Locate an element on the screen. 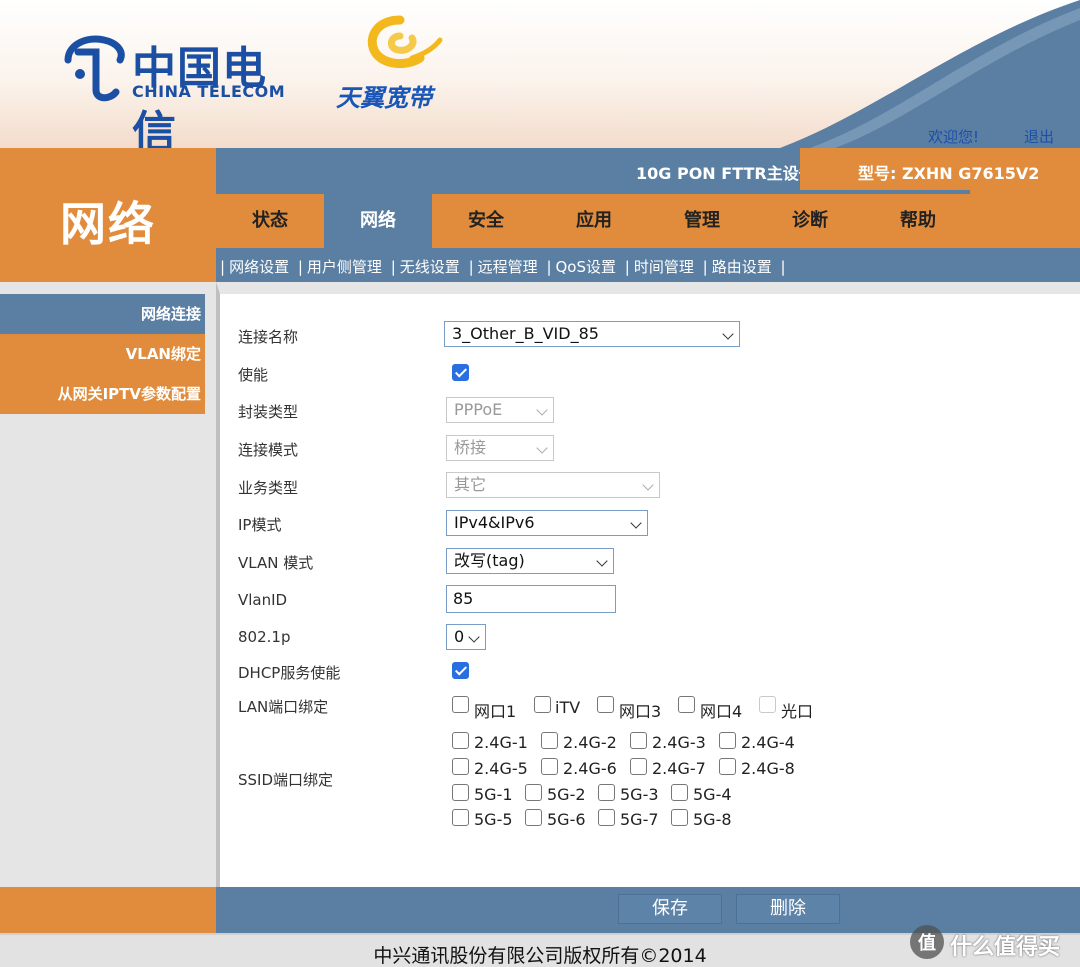 The width and height of the screenshot is (1080, 967). vlan-id-label: VlanID is located at coordinates (263, 600).